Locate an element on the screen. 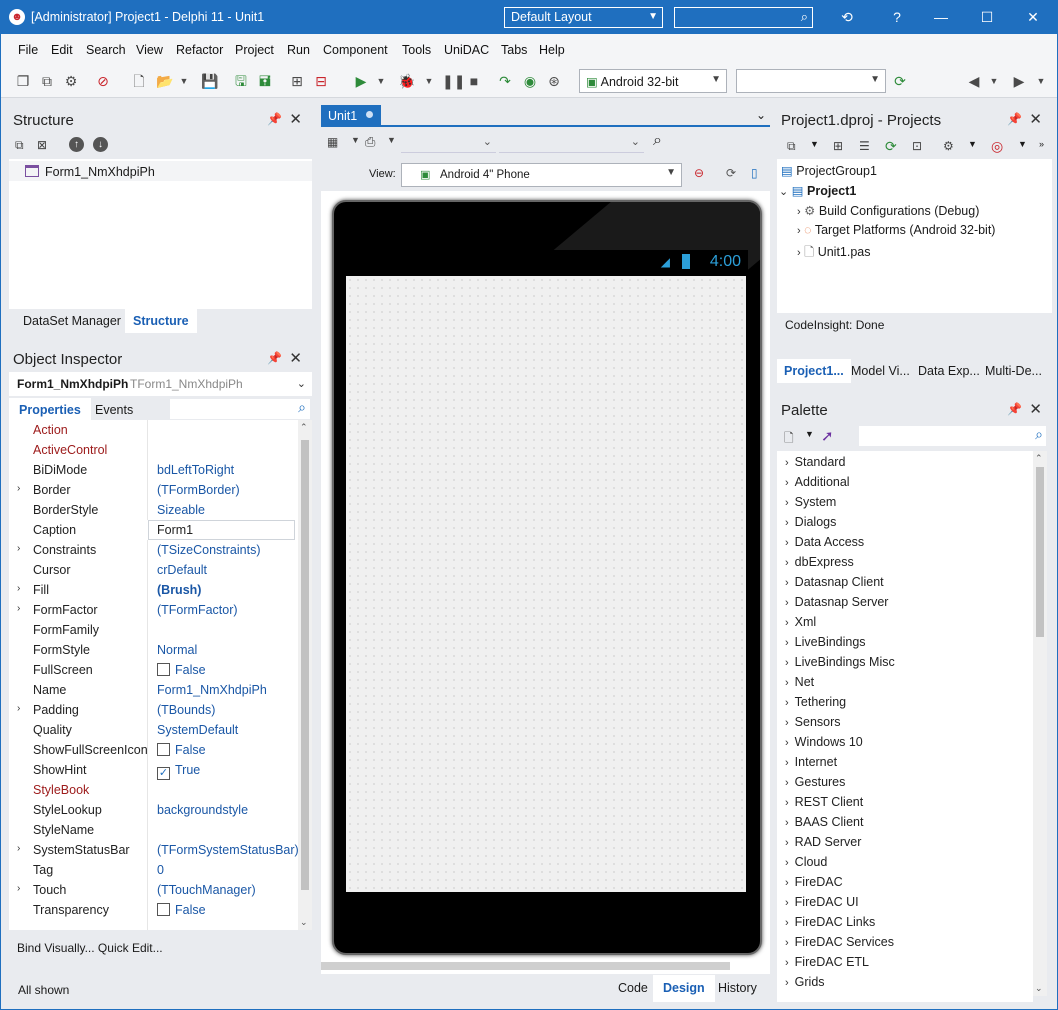  new-project-icon: ⧉ is located at coordinates (791, 146).